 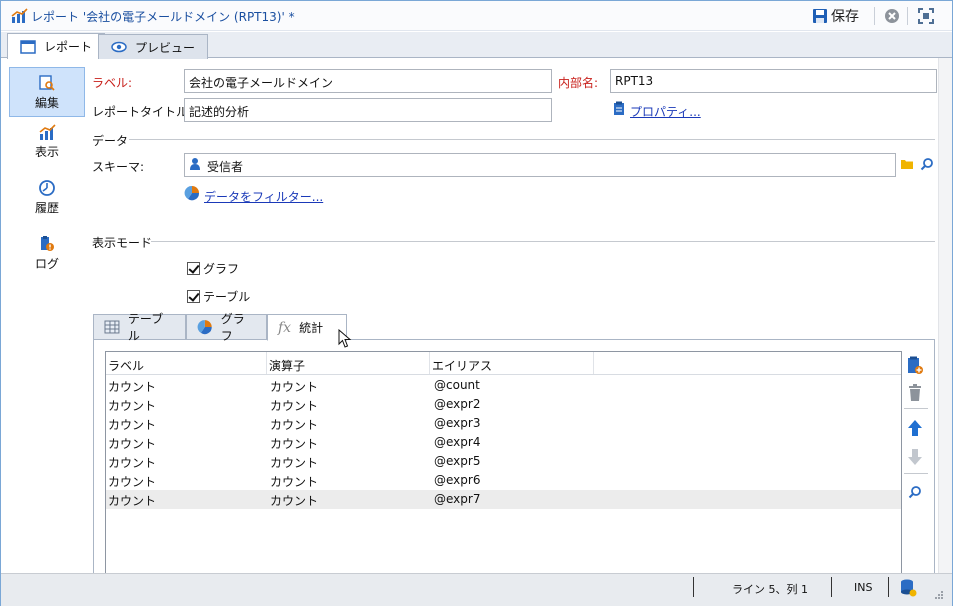 I want to click on cell-alias: @count, so click(x=457, y=385).